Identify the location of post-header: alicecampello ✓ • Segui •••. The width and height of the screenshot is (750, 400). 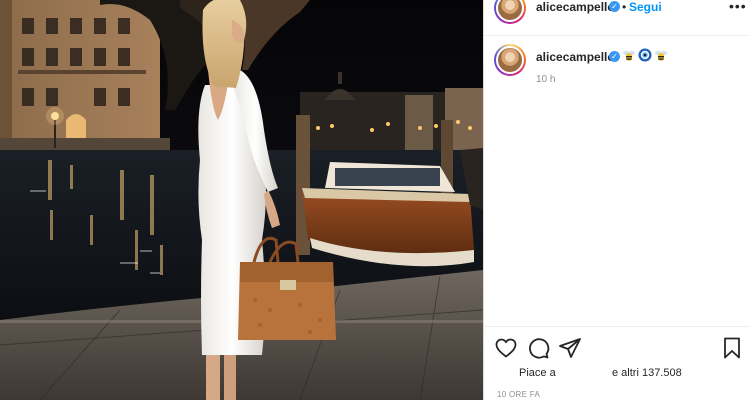
(617, 18).